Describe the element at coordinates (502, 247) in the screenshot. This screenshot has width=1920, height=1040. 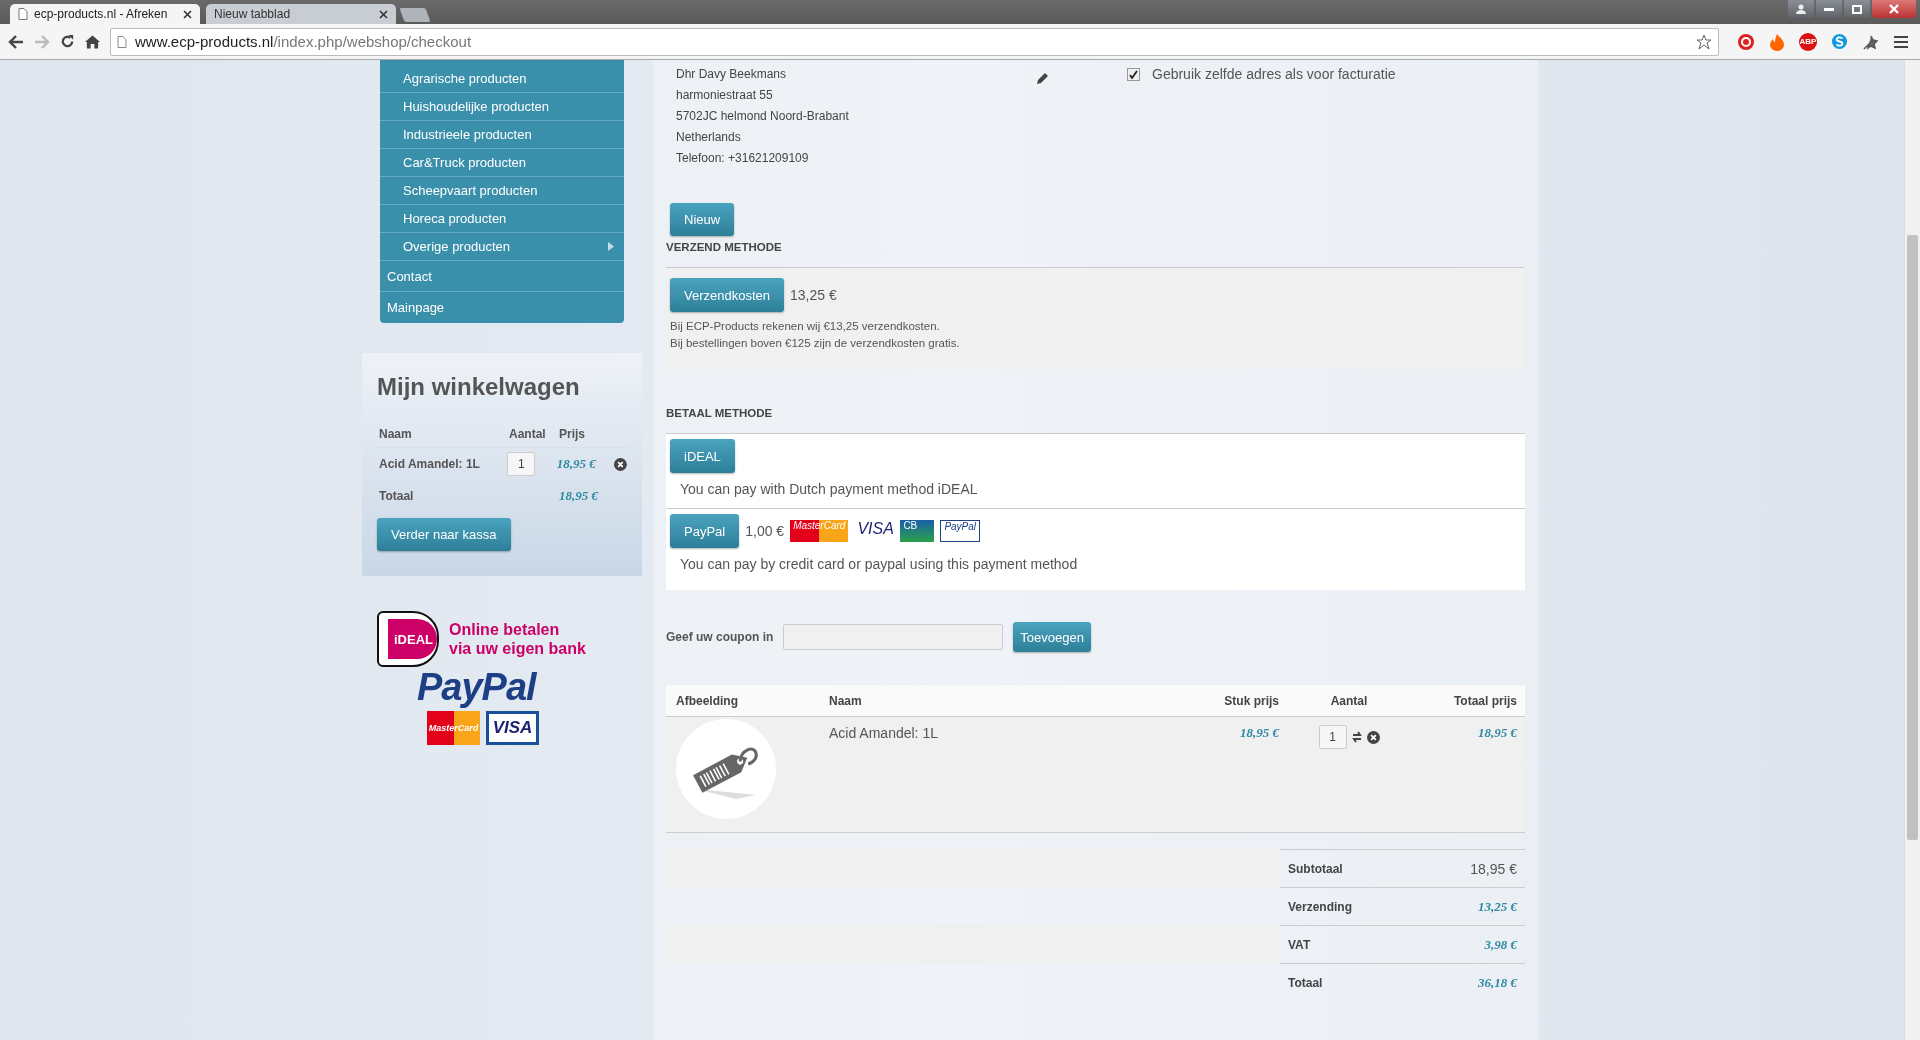
I see `menu-item: Overige producten` at that location.